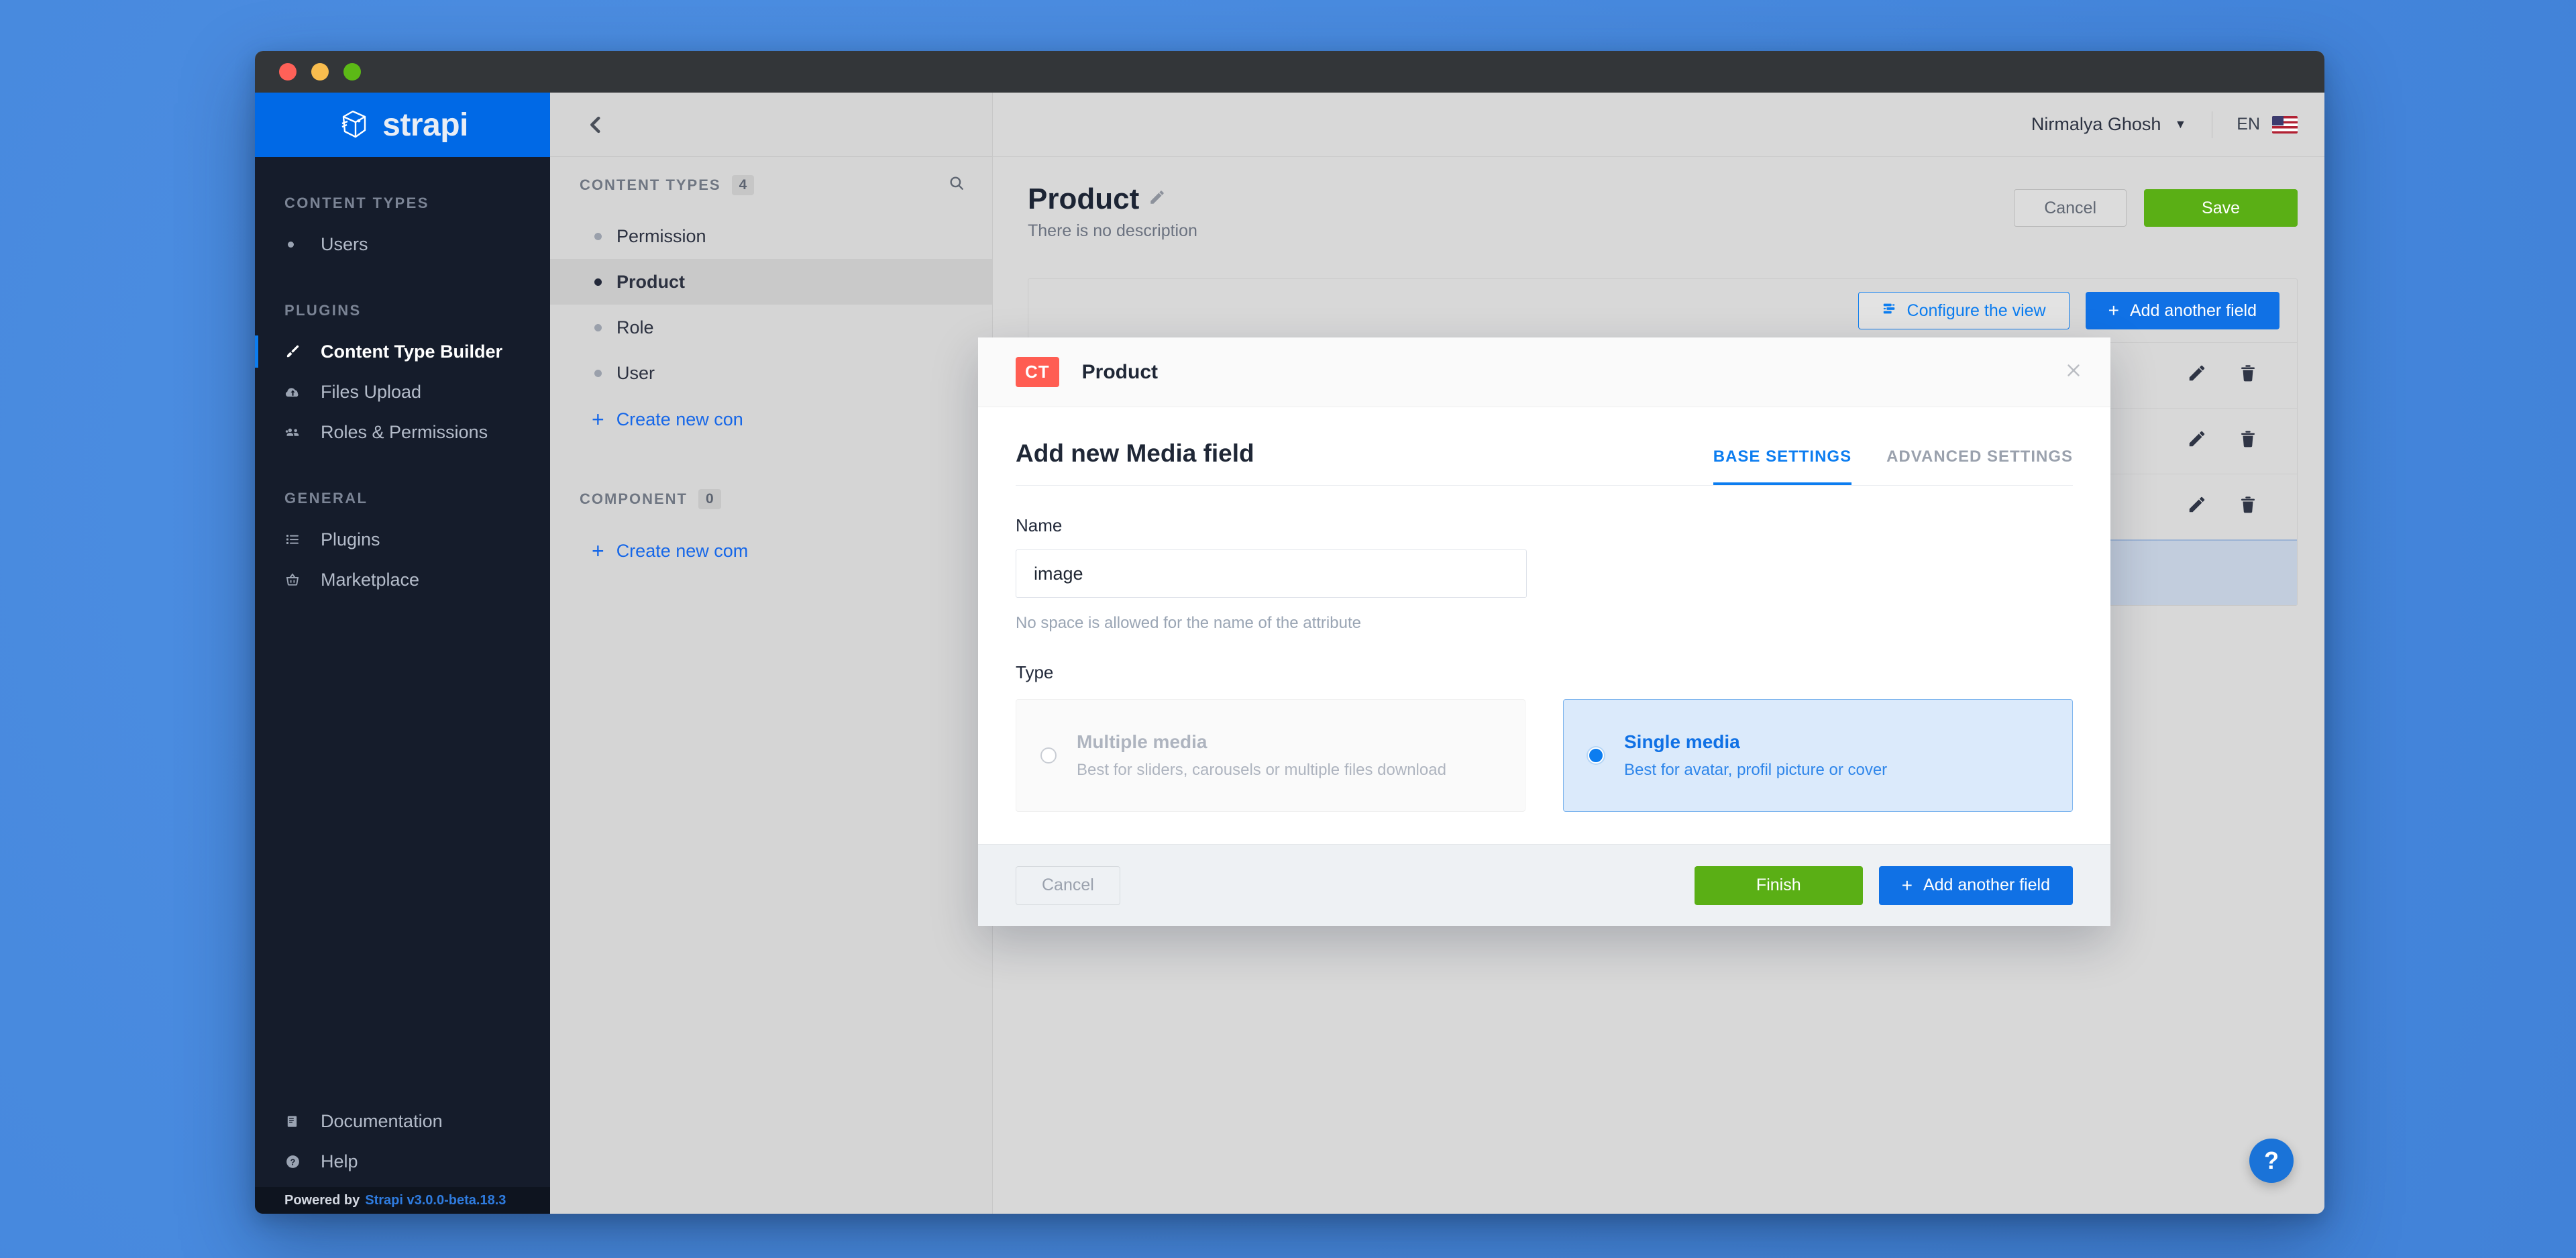 The width and height of the screenshot is (2576, 1258). What do you see at coordinates (1979, 466) in the screenshot?
I see `tab-advanced-settings: ADVANCED SETTINGS` at bounding box center [1979, 466].